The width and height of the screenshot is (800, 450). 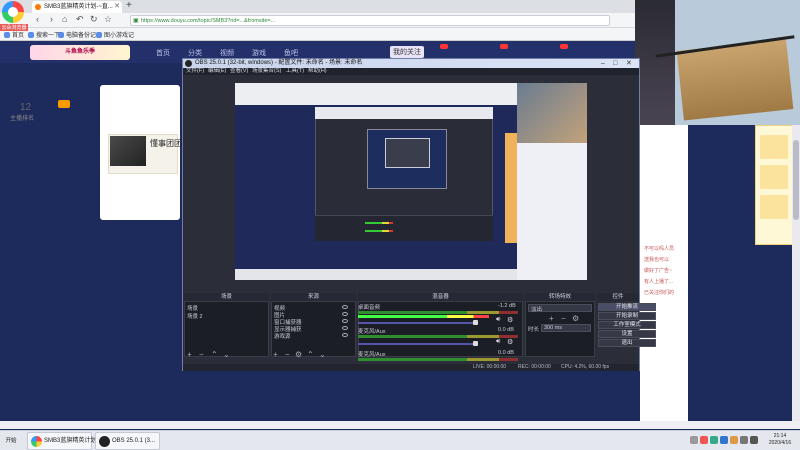 I want to click on add-source-icon: +, so click(x=275, y=354).